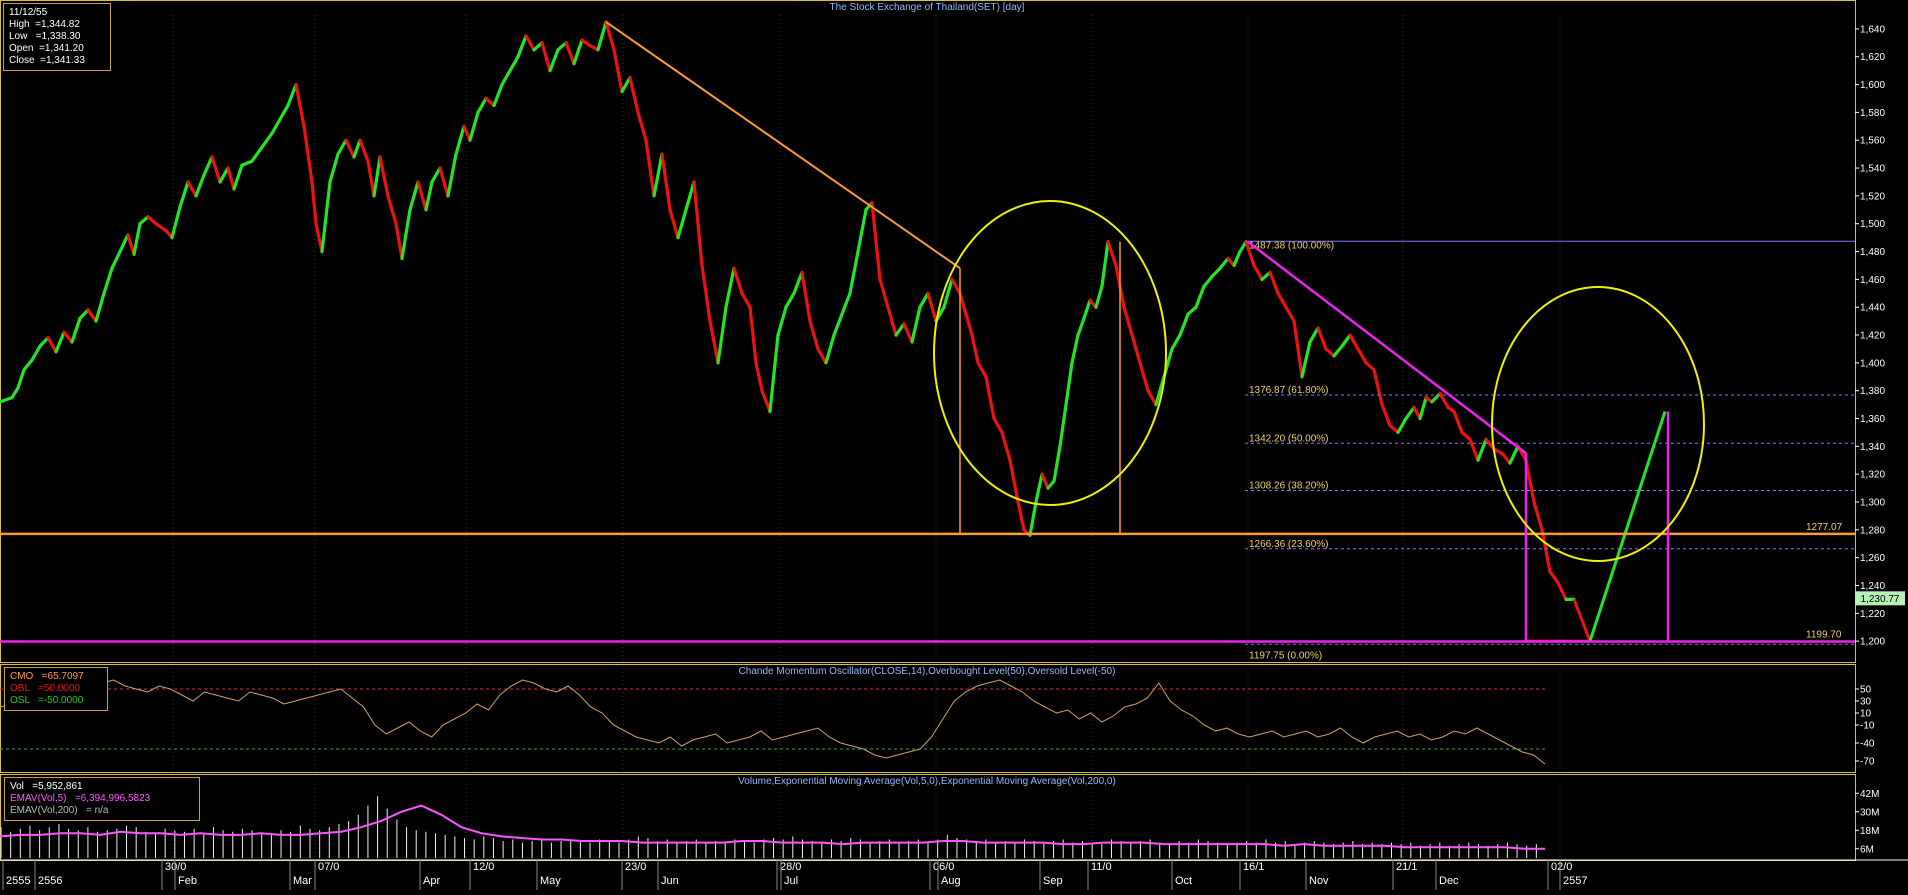 Image resolution: width=1908 pixels, height=895 pixels. What do you see at coordinates (1872, 280) in the screenshot?
I see `price-tick-label: 1,460` at bounding box center [1872, 280].